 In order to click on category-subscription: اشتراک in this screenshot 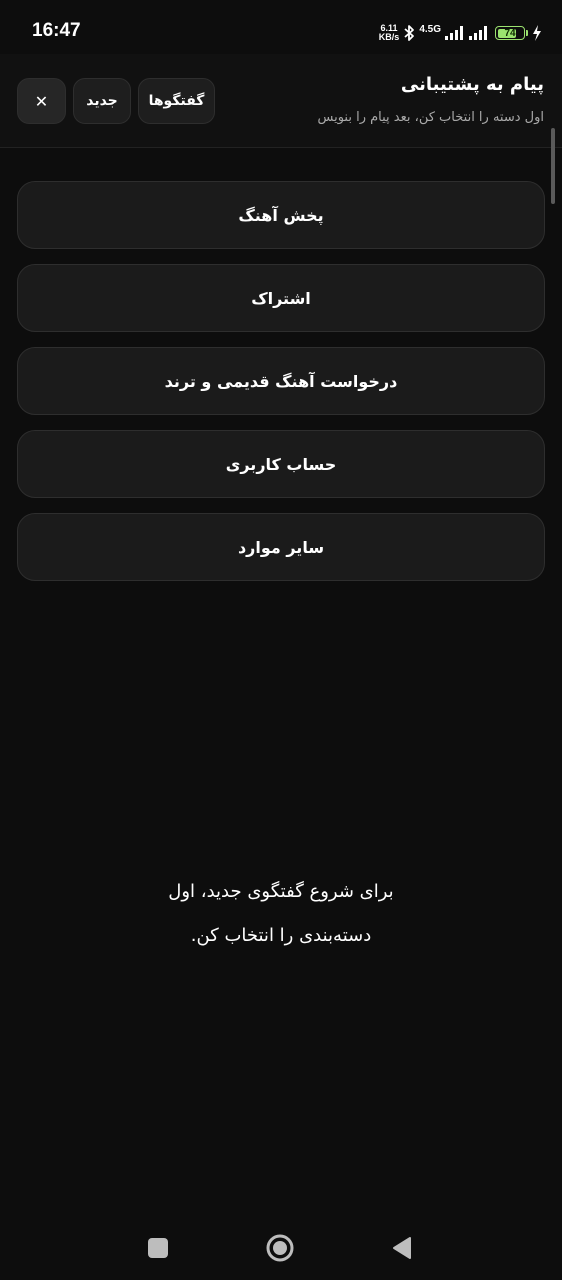, I will do `click(281, 298)`.